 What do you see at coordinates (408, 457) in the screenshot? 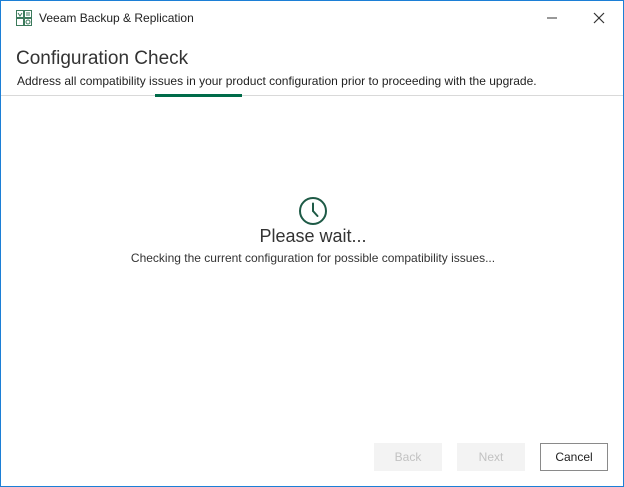
I see `back-button: Back` at bounding box center [408, 457].